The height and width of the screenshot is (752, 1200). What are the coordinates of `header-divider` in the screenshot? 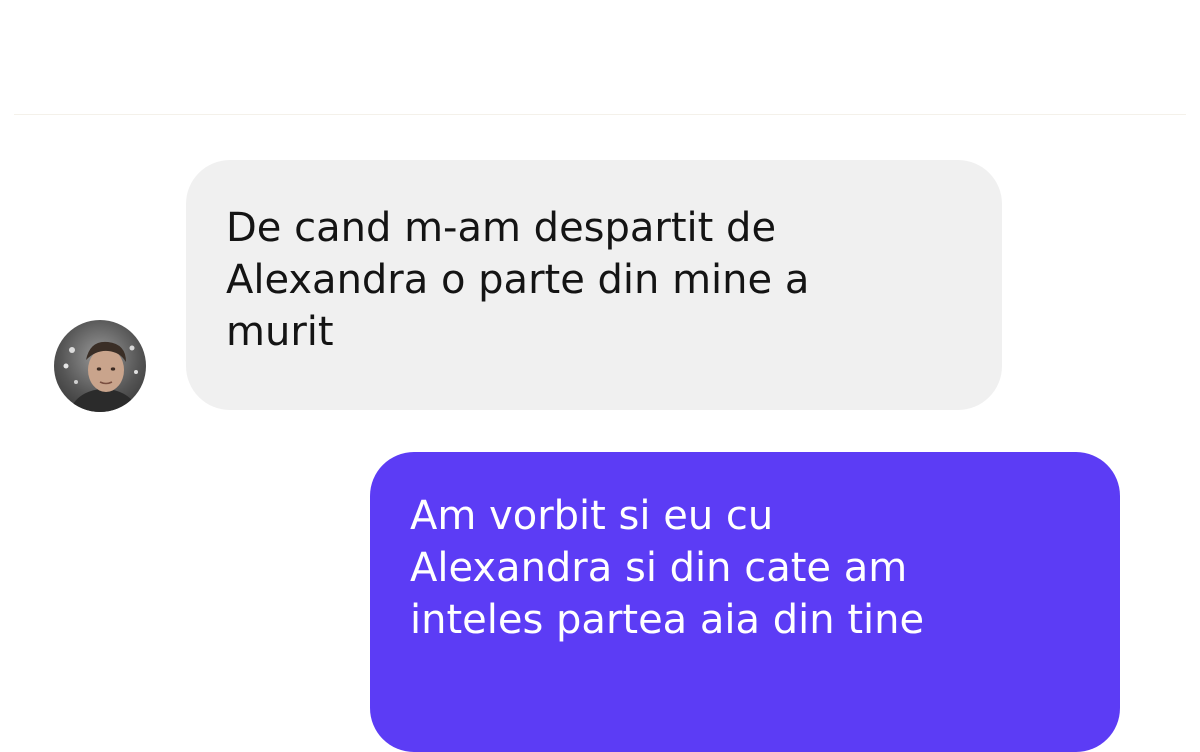 It's located at (600, 114).